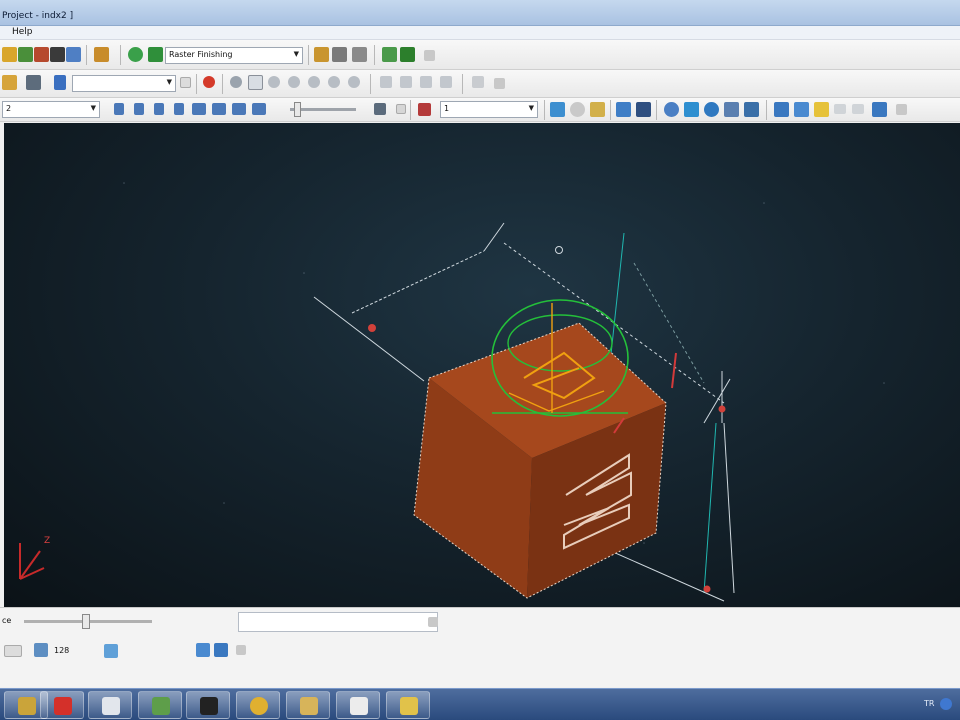 This screenshot has width=960, height=720. I want to click on levels-icon, so click(359, 54).